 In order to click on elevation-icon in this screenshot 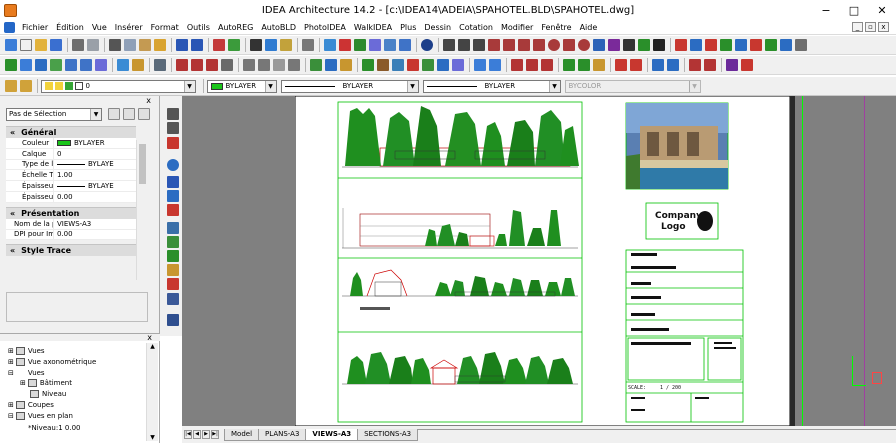, I will do `click(197, 65)`.